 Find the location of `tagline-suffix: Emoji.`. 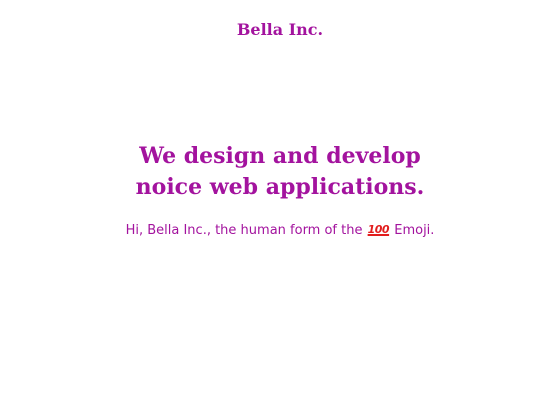

tagline-suffix: Emoji. is located at coordinates (414, 230).